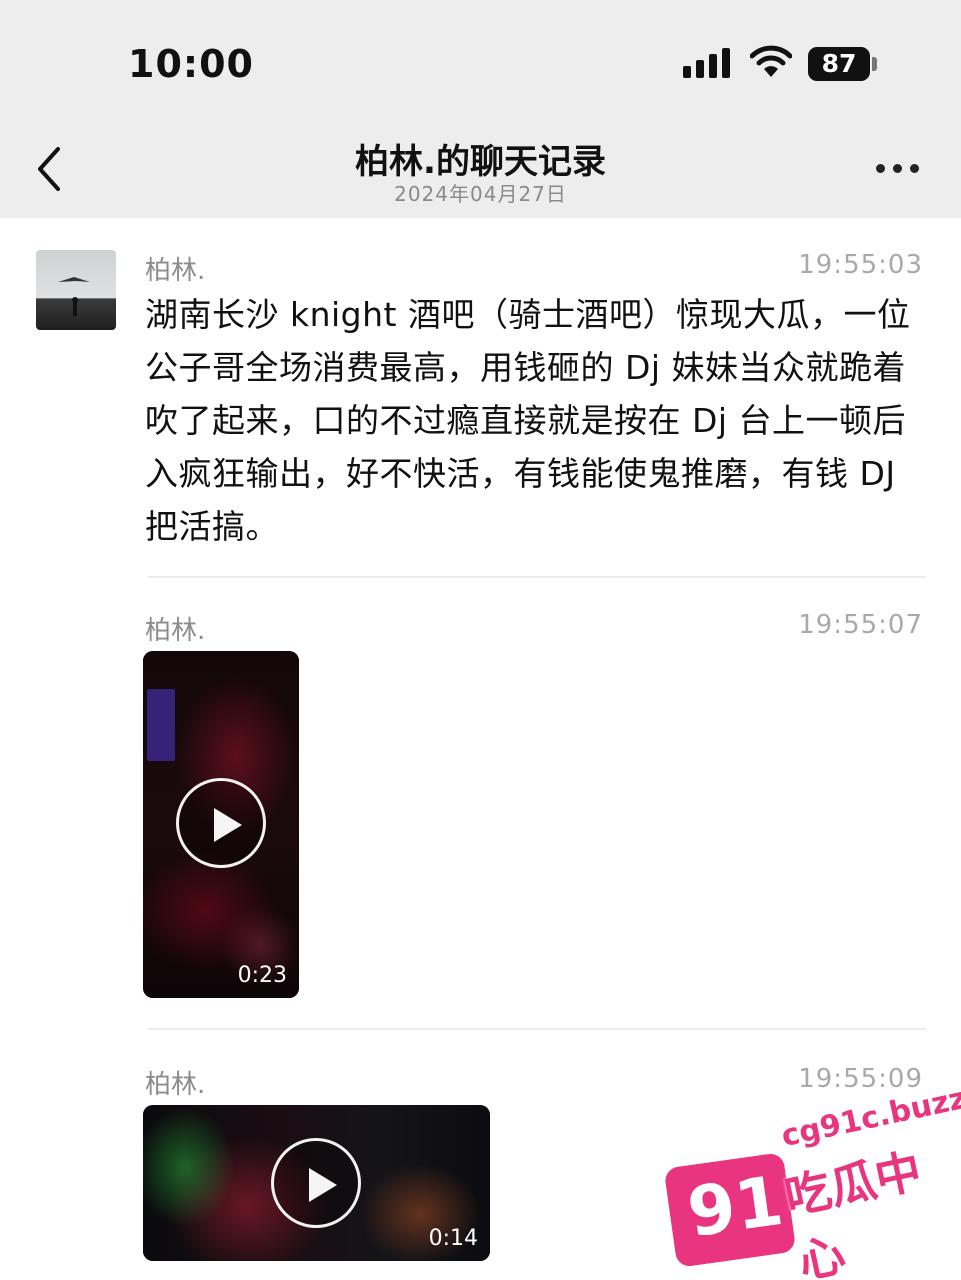 This screenshot has width=961, height=1280. I want to click on avatar, so click(76, 290).